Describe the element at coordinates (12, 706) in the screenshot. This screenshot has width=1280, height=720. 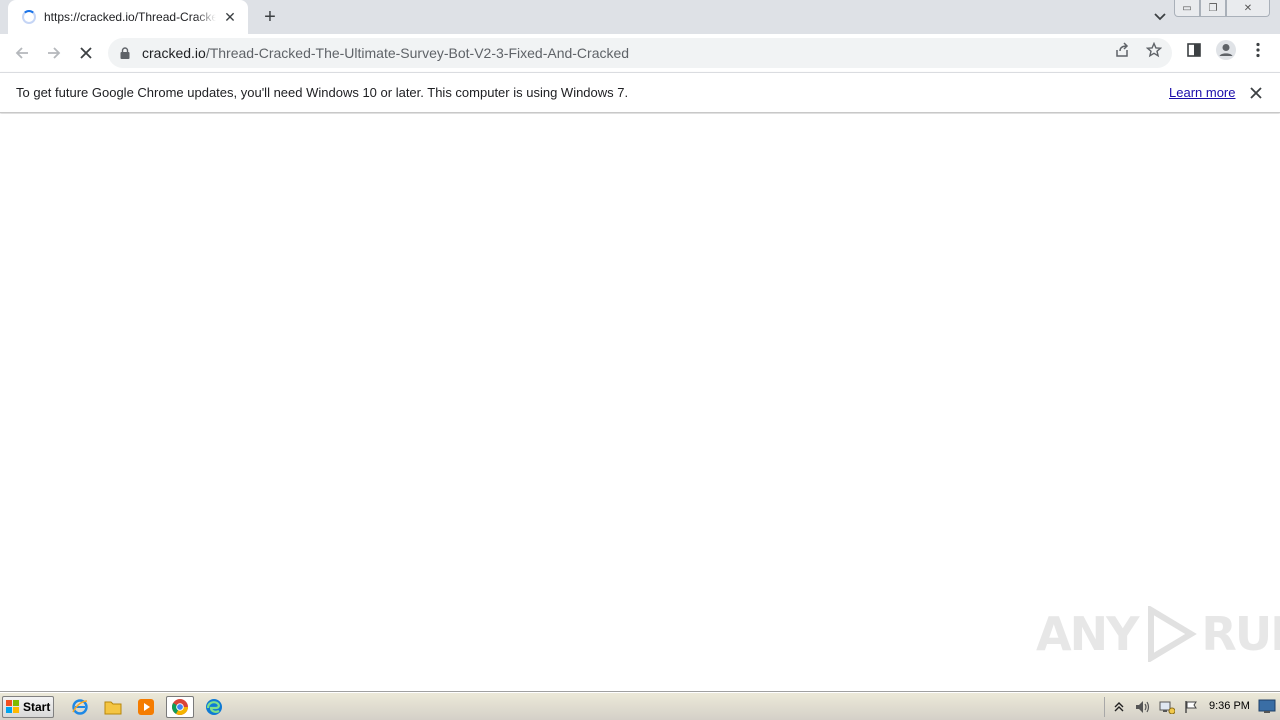
I see `windows-logo-icon` at that location.